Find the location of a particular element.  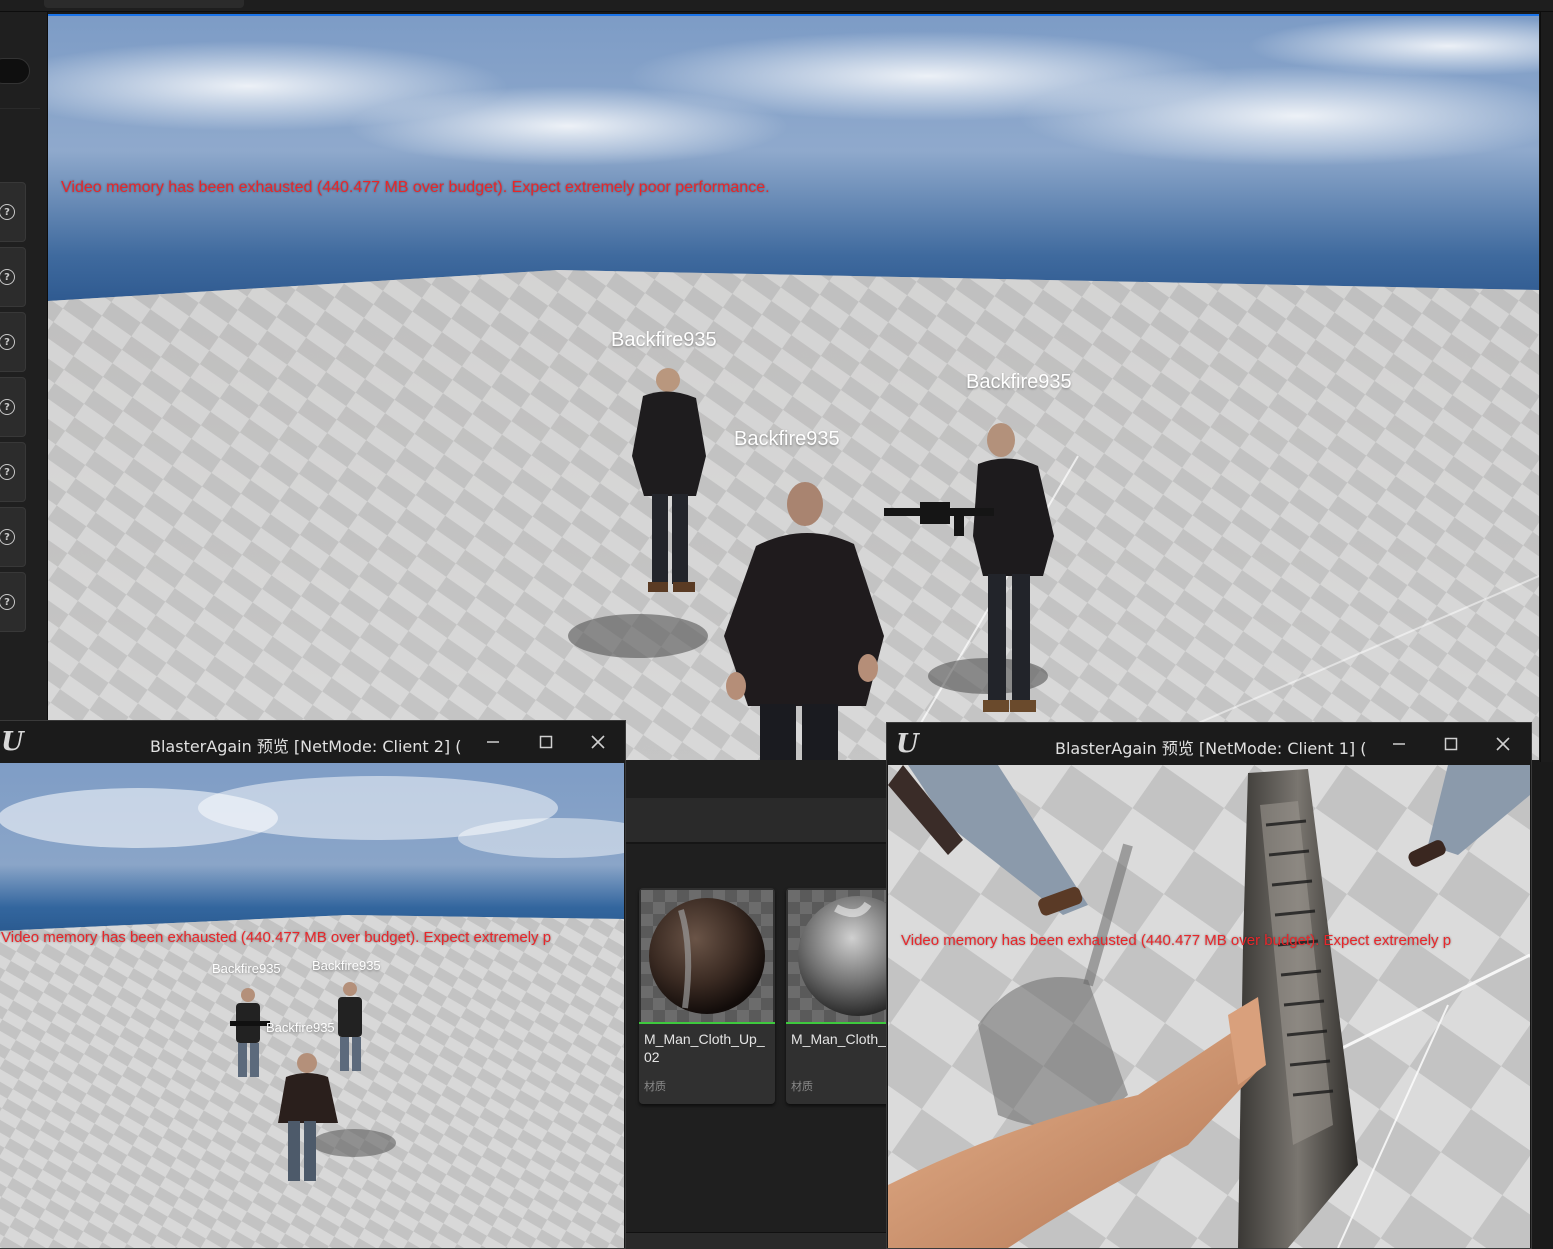

help-button-5: ? is located at coordinates (13, 472).